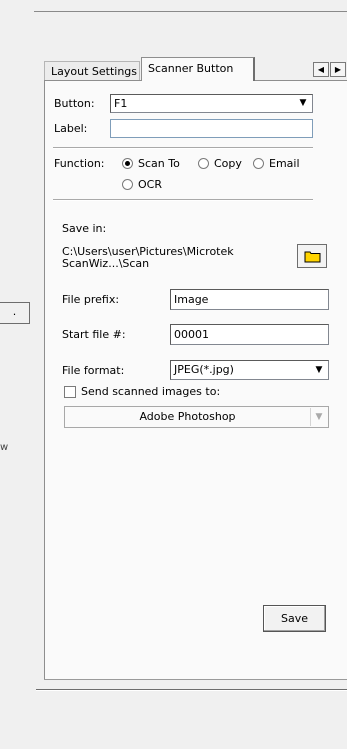  I want to click on button-label: Button:, so click(74, 103).